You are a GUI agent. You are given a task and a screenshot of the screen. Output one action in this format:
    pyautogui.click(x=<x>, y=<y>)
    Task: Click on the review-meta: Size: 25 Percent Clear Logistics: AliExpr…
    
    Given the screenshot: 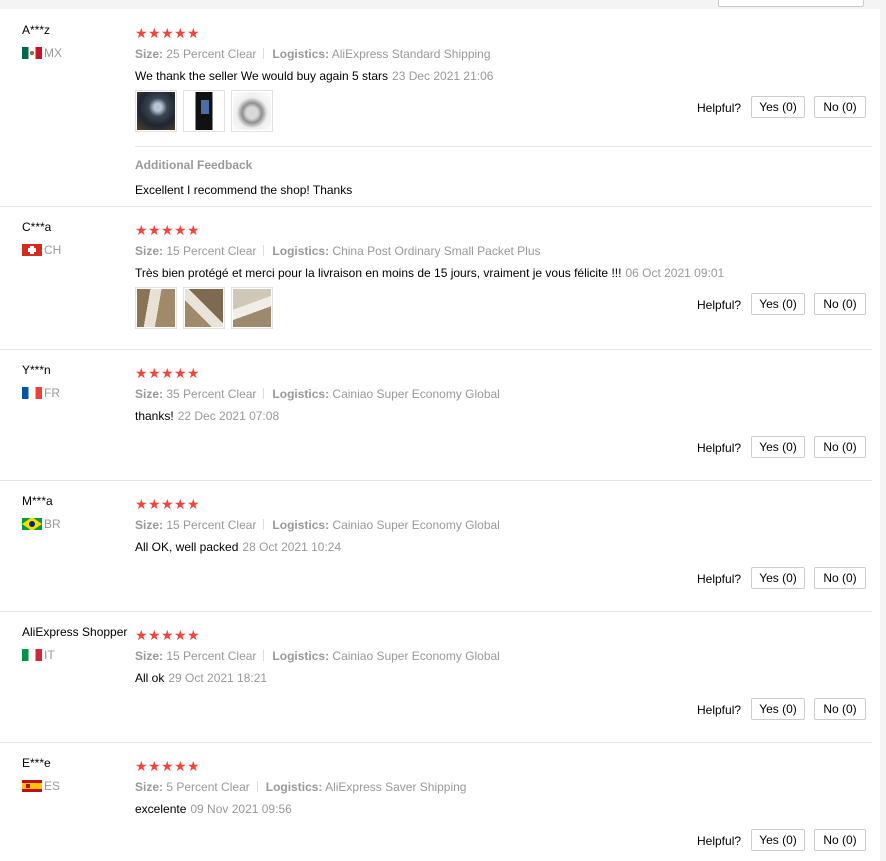 What is the action you would take?
    pyautogui.click(x=313, y=54)
    